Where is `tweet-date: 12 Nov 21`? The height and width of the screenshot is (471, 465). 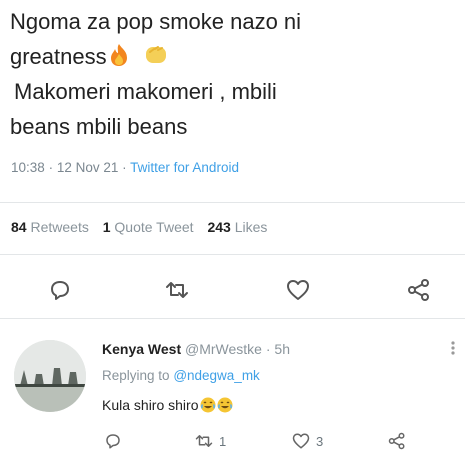 tweet-date: 12 Nov 21 is located at coordinates (87, 167).